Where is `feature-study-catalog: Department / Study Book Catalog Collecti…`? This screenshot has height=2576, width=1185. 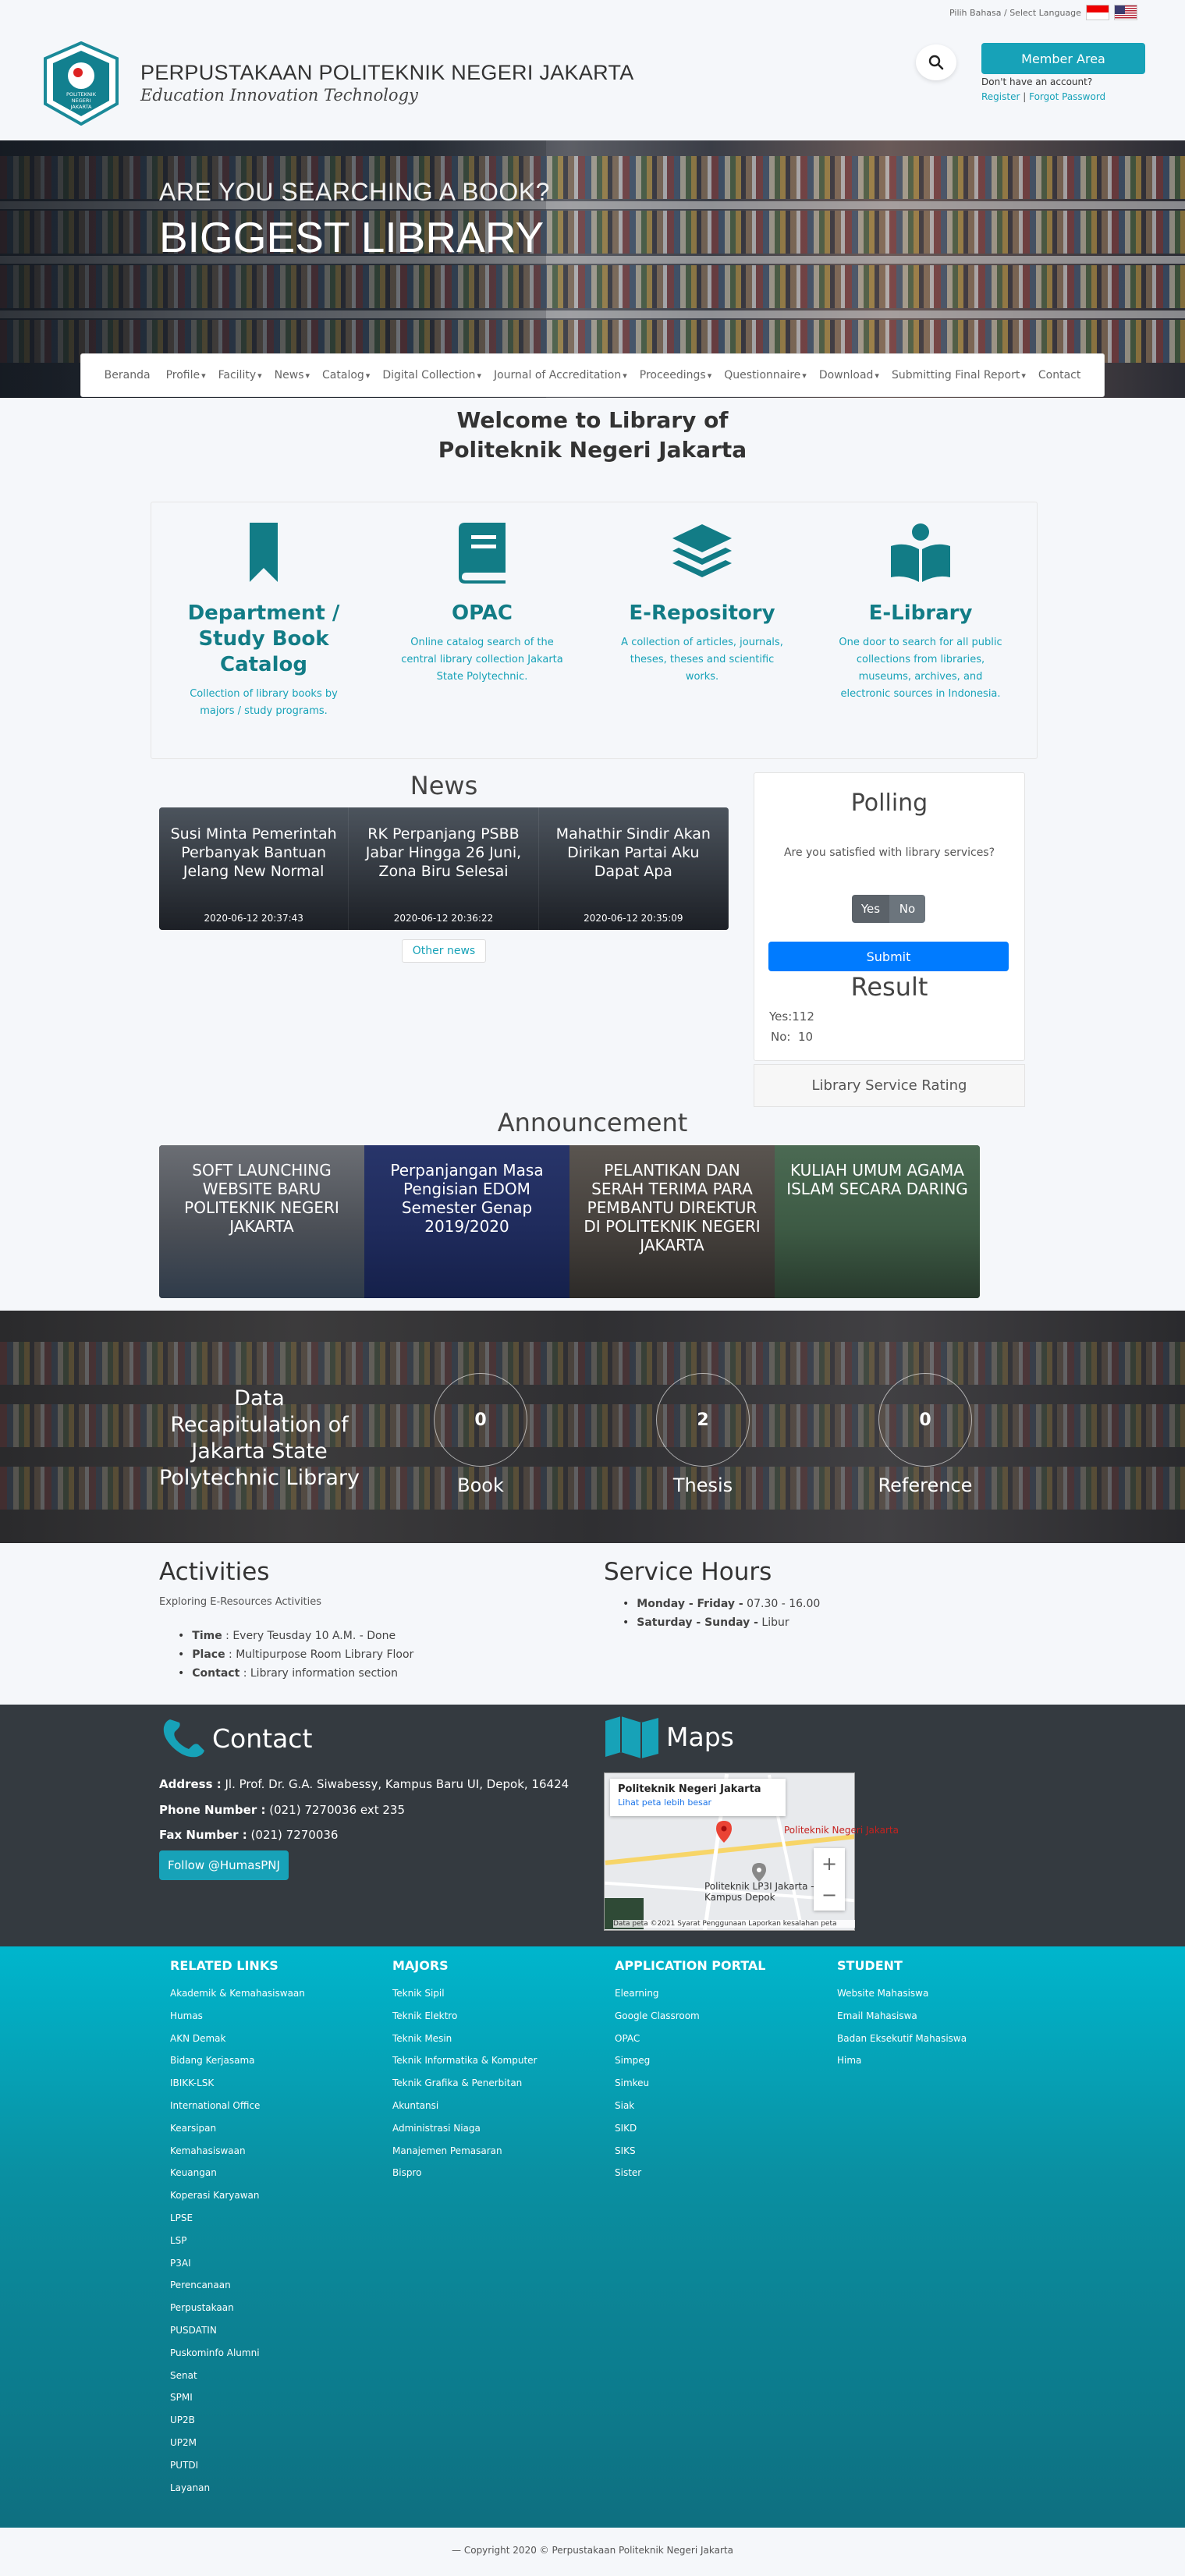
feature-study-catalog: Department / Study Book Catalog Collecti… is located at coordinates (263, 620).